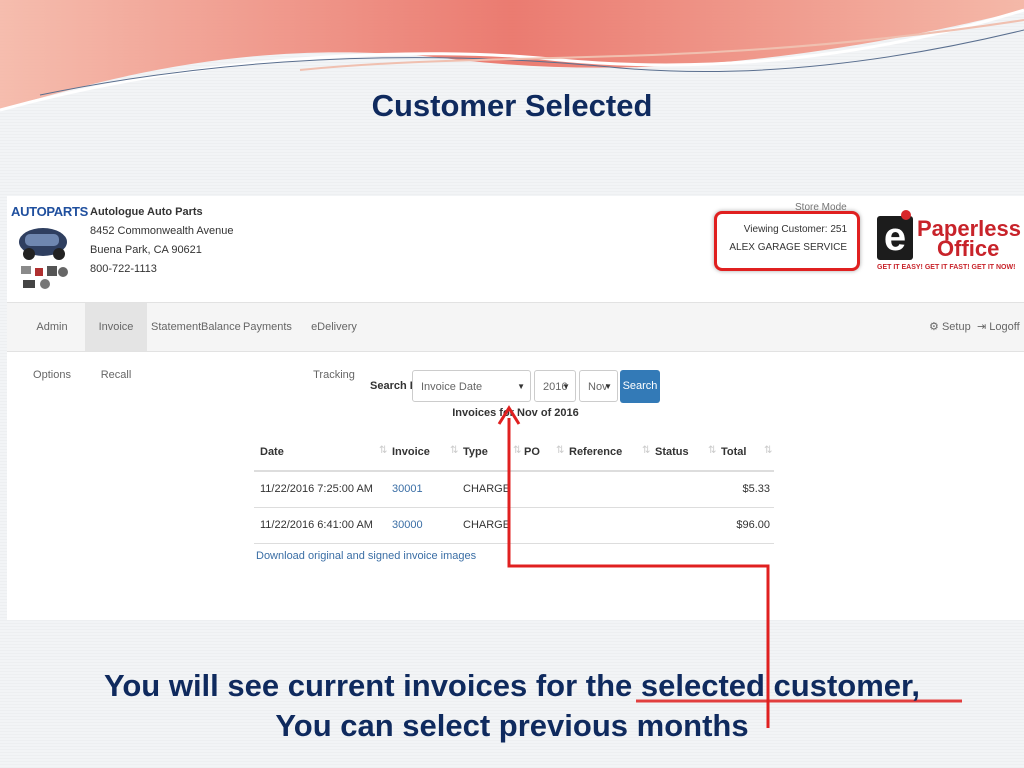 Image resolution: width=1024 pixels, height=768 pixels. I want to click on col-po: PO, so click(532, 452).